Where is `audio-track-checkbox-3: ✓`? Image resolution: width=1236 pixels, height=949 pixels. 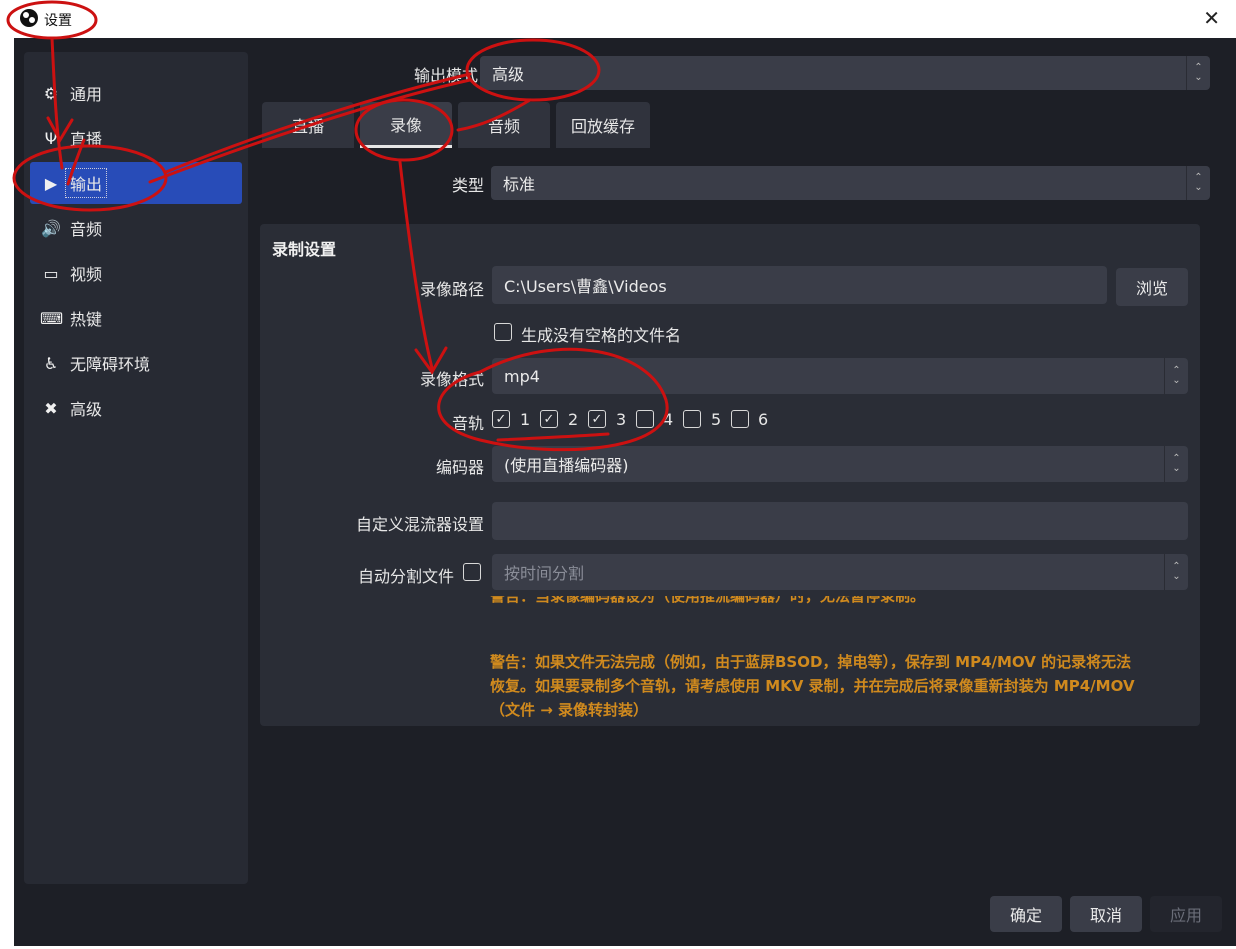
audio-track-checkbox-3: ✓ is located at coordinates (597, 419).